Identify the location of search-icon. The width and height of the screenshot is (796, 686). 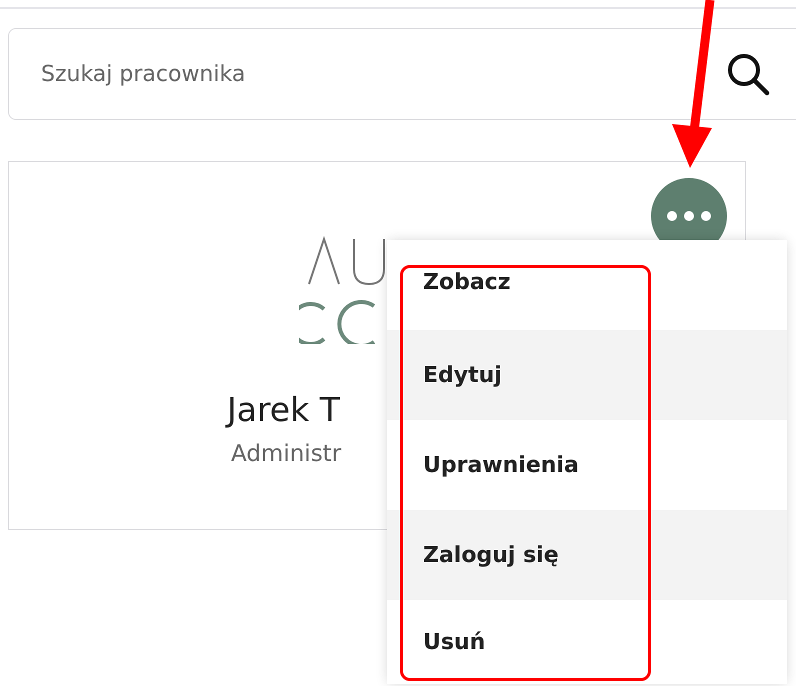
(748, 74).